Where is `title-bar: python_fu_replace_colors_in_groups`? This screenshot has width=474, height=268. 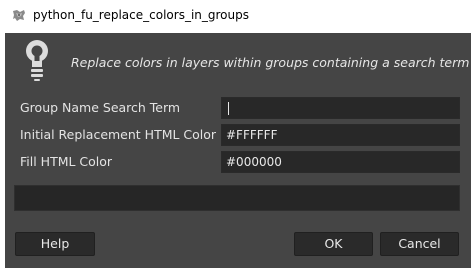
title-bar: python_fu_replace_colors_in_groups is located at coordinates (237, 16).